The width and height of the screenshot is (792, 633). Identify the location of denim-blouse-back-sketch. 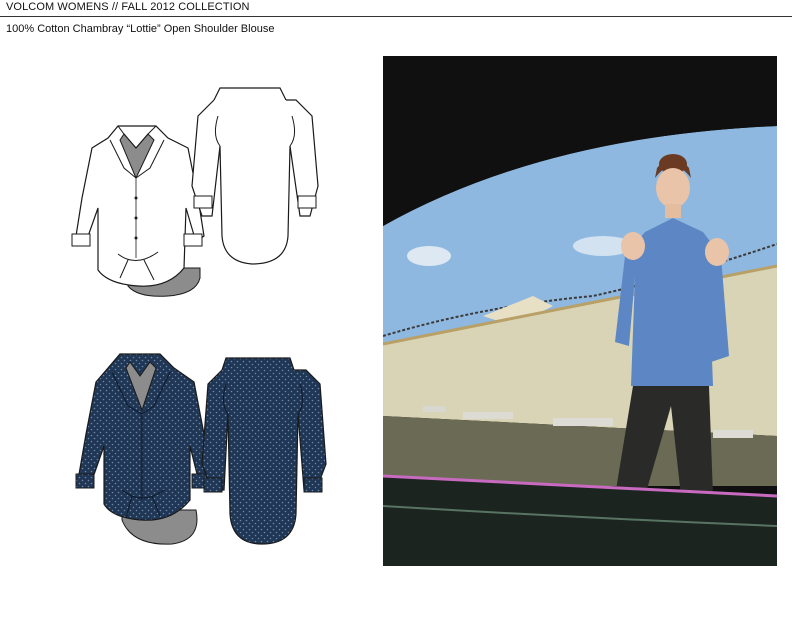
(264, 451).